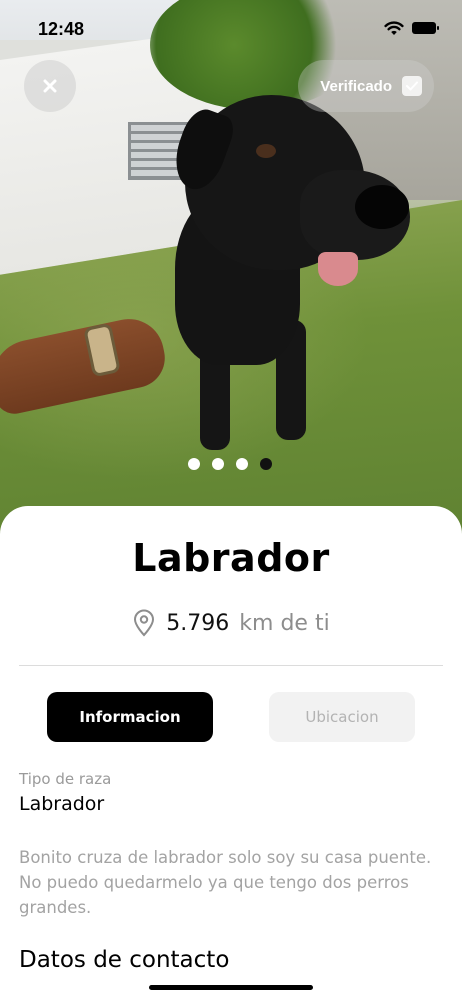 The width and height of the screenshot is (462, 1000). I want to click on battery-icon, so click(425, 28).